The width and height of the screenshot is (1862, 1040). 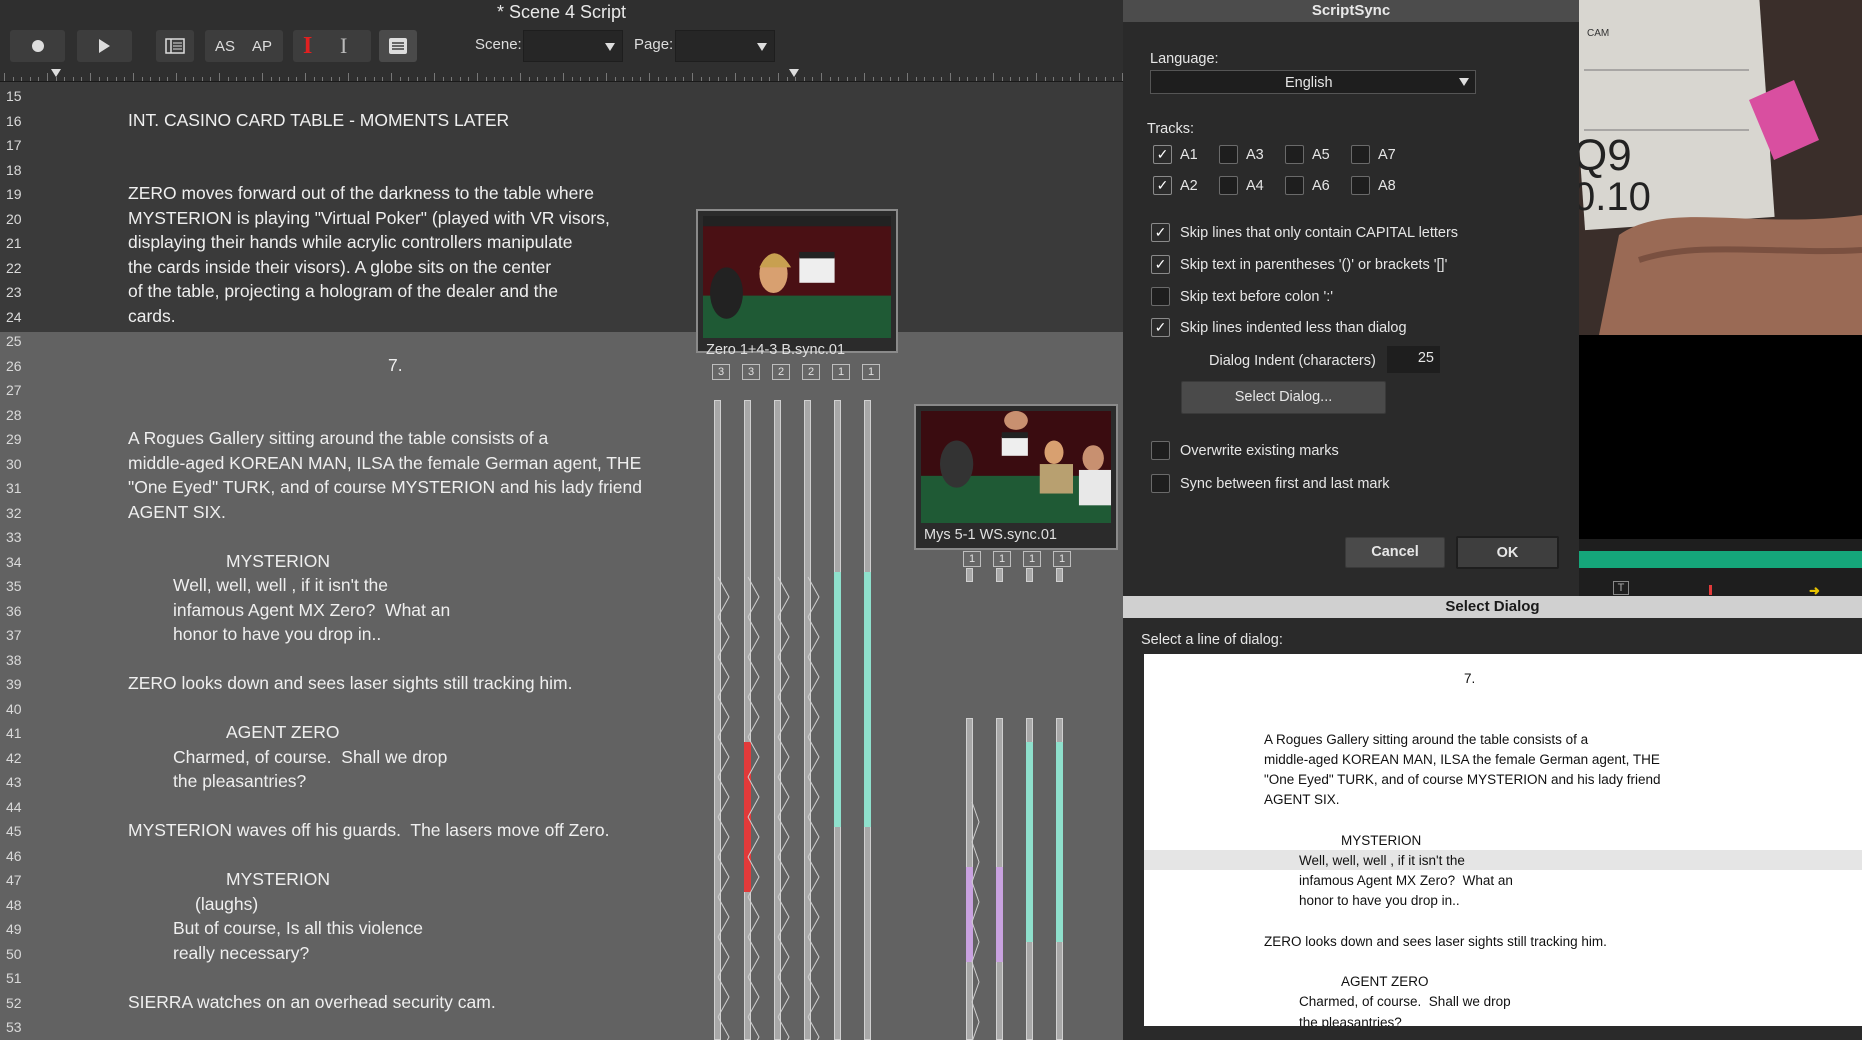 What do you see at coordinates (262, 46) in the screenshot?
I see `ap-button: AP` at bounding box center [262, 46].